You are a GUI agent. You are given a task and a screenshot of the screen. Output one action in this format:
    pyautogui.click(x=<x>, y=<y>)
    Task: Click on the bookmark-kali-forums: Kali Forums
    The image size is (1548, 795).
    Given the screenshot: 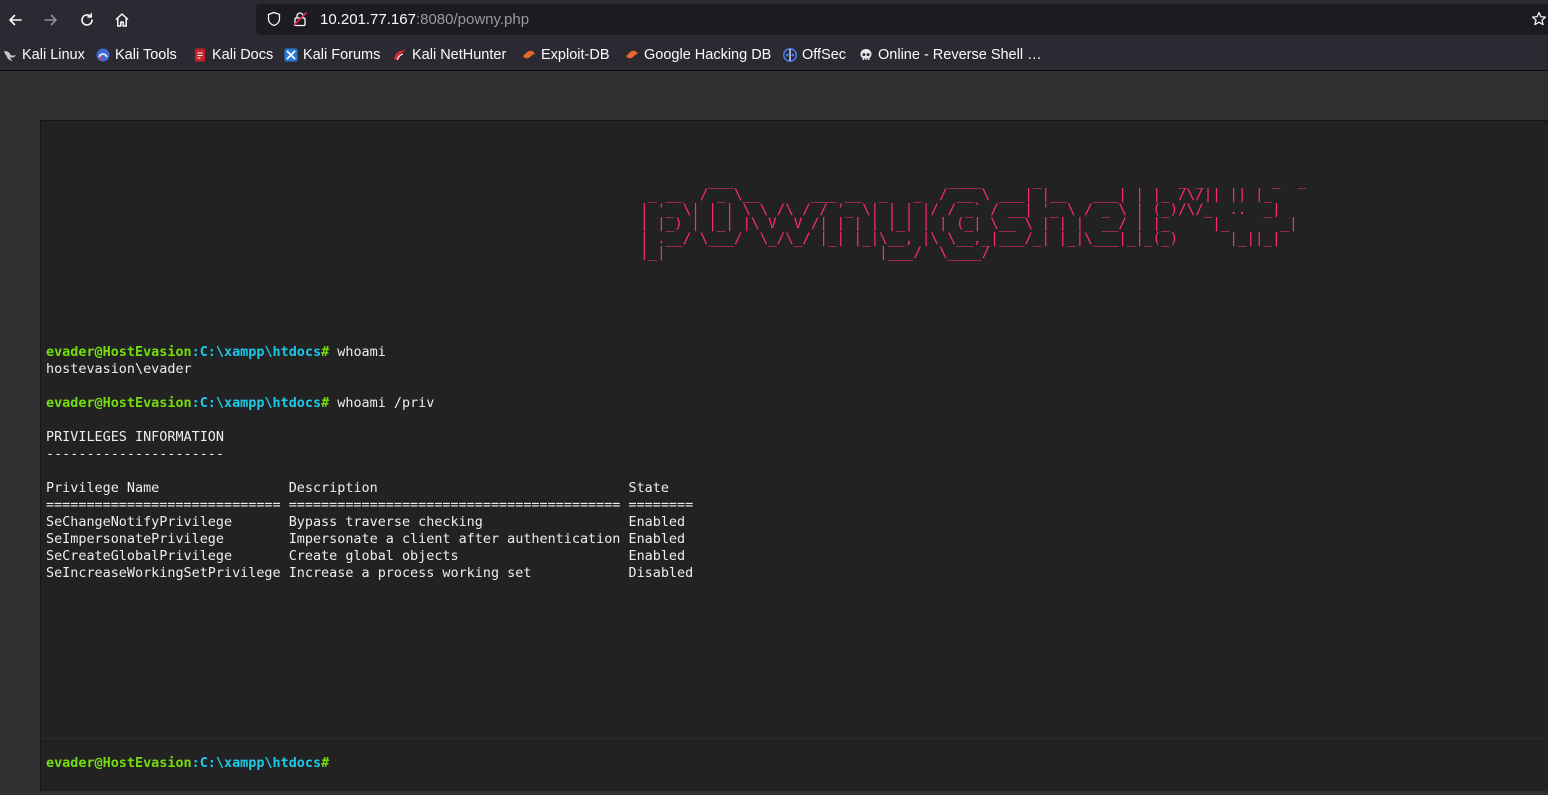 What is the action you would take?
    pyautogui.click(x=332, y=55)
    